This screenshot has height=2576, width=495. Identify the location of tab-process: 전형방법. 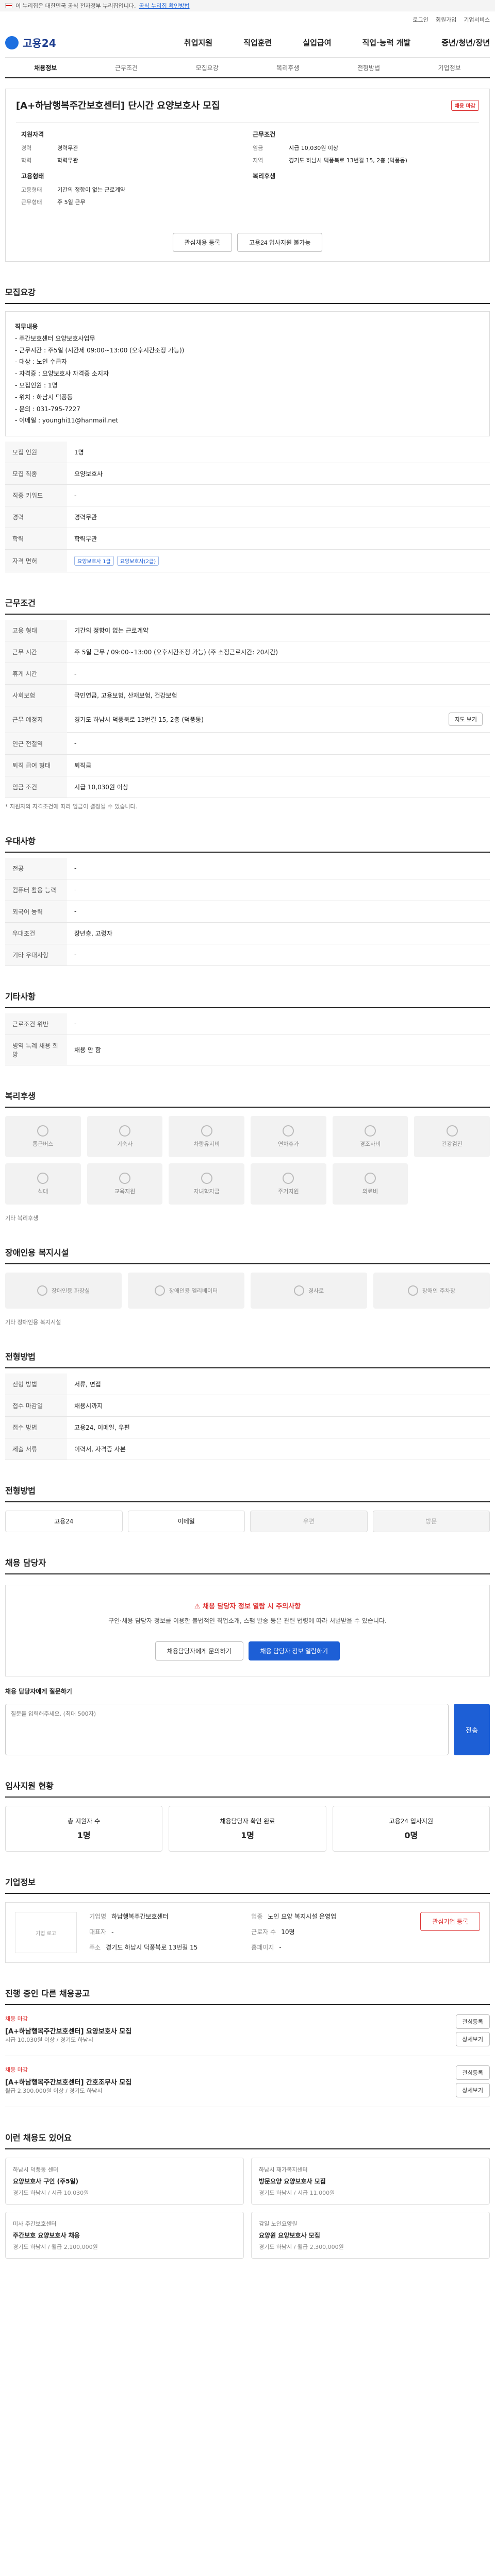
(369, 70).